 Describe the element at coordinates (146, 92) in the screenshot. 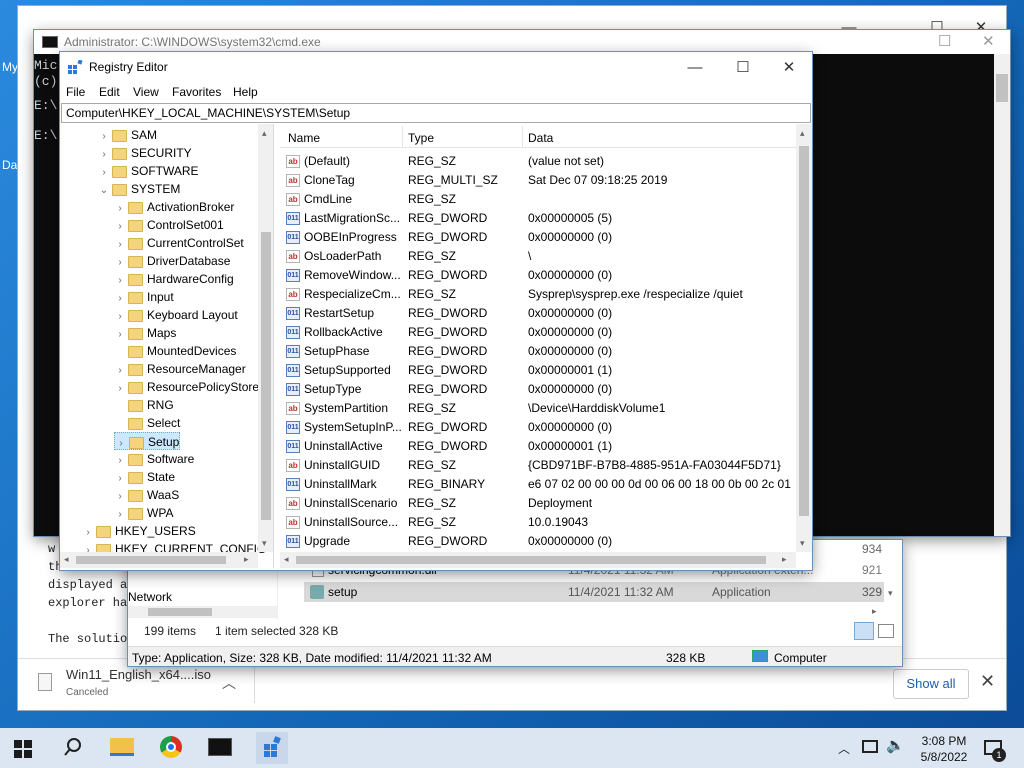

I see `menu-view: View` at that location.